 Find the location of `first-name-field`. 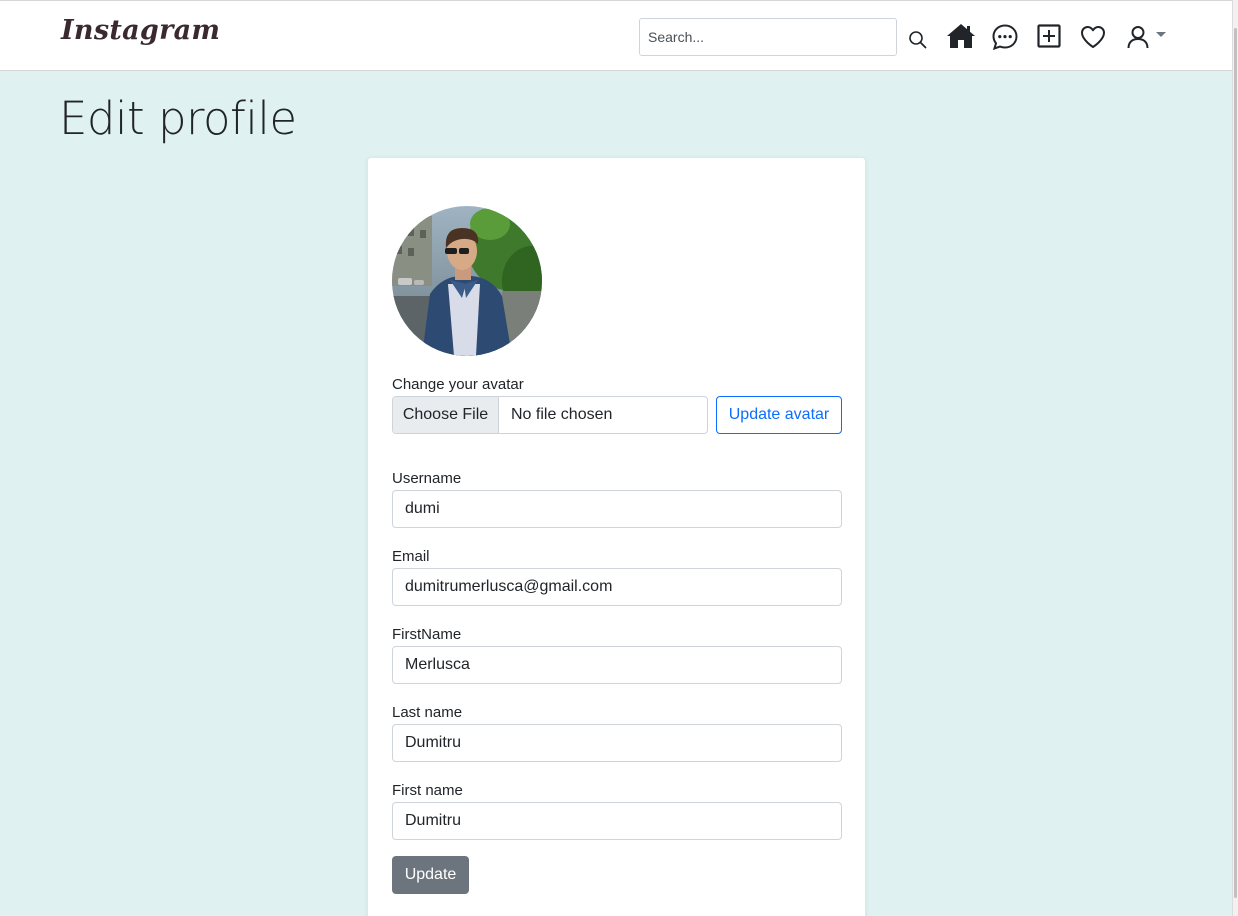

first-name-field is located at coordinates (617, 821).